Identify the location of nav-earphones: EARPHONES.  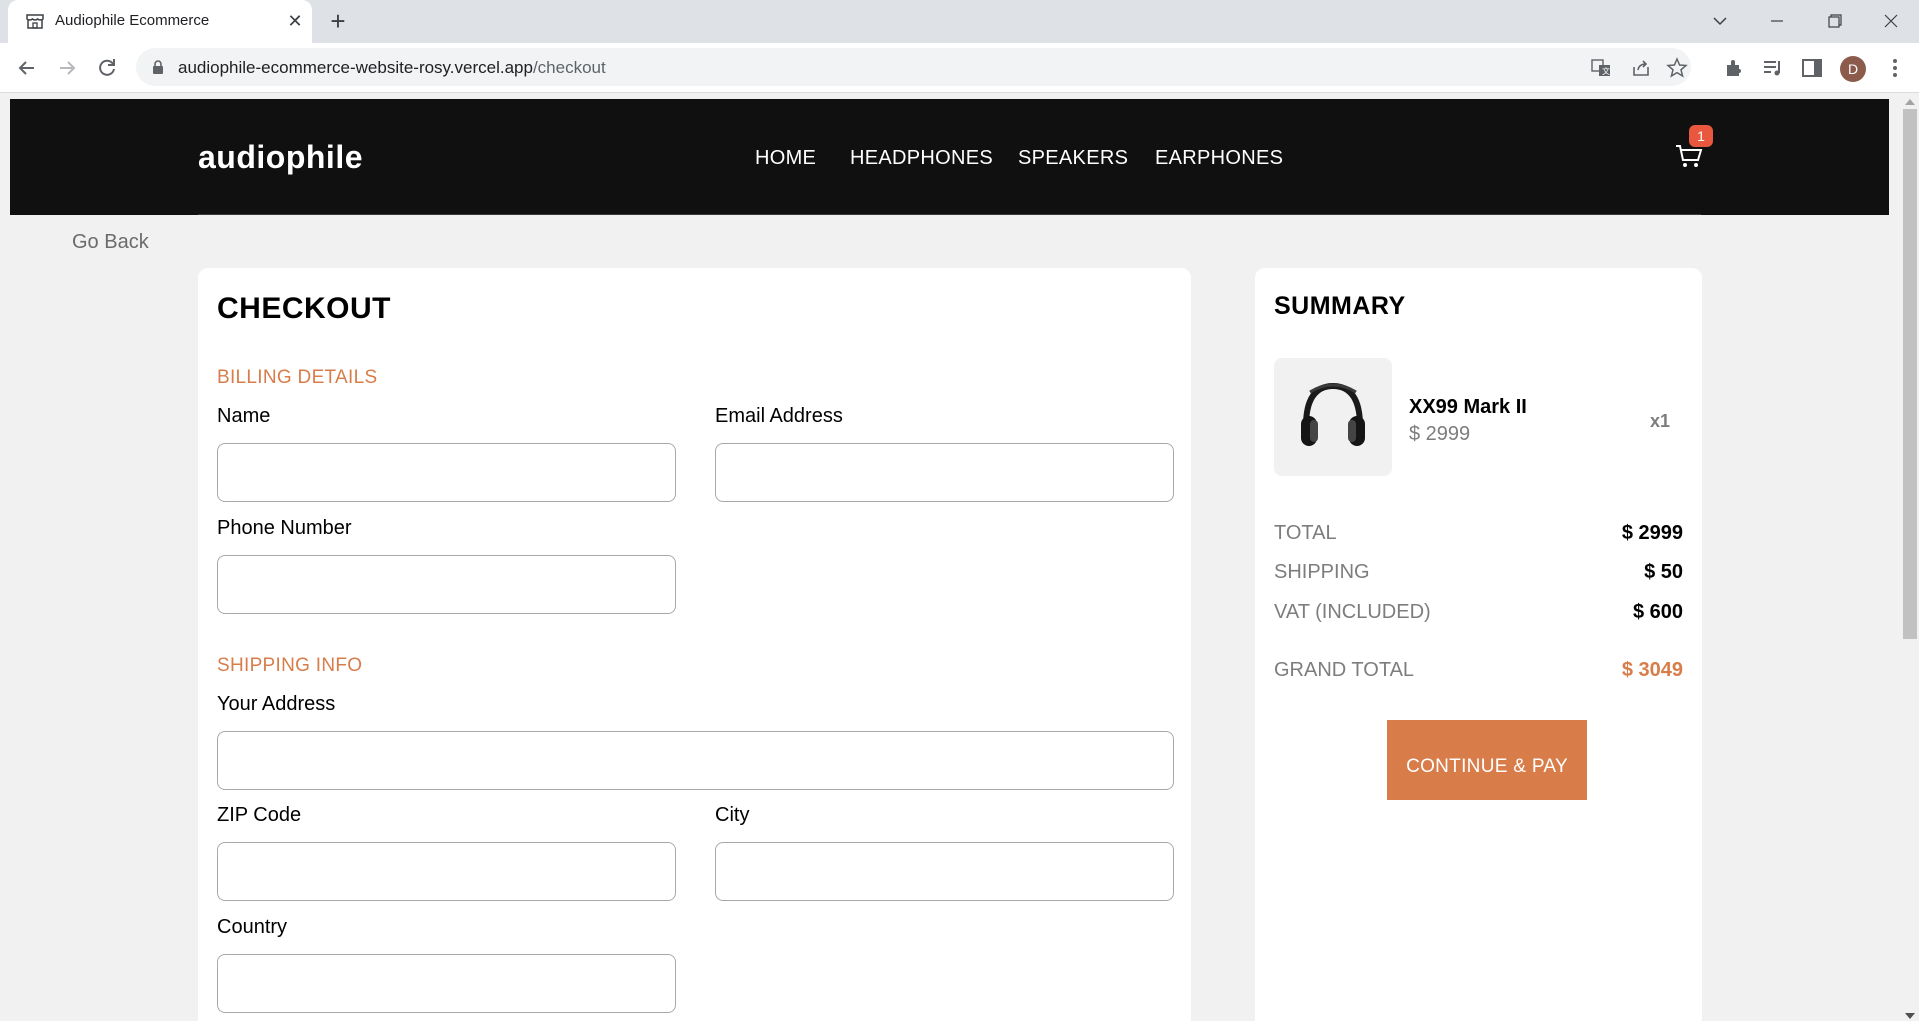
(1219, 158).